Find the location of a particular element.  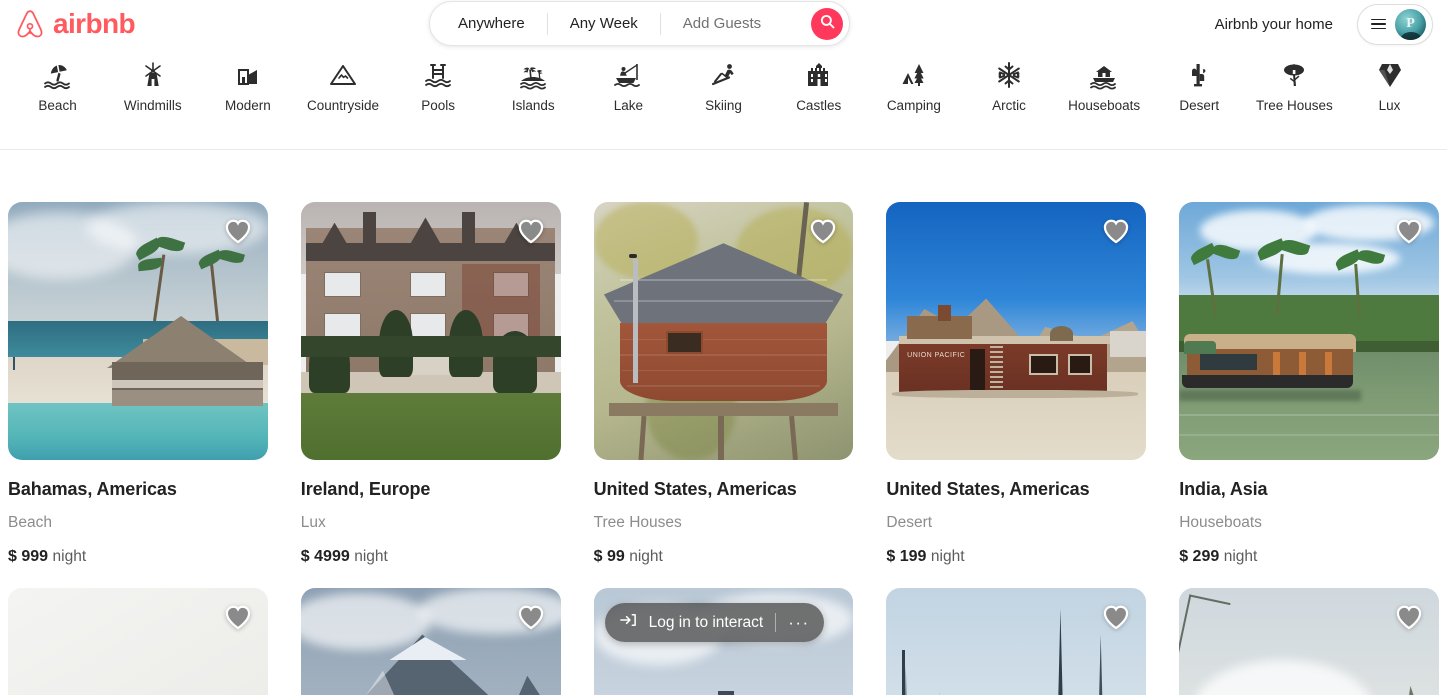

listing-image-manor is located at coordinates (430, 331).